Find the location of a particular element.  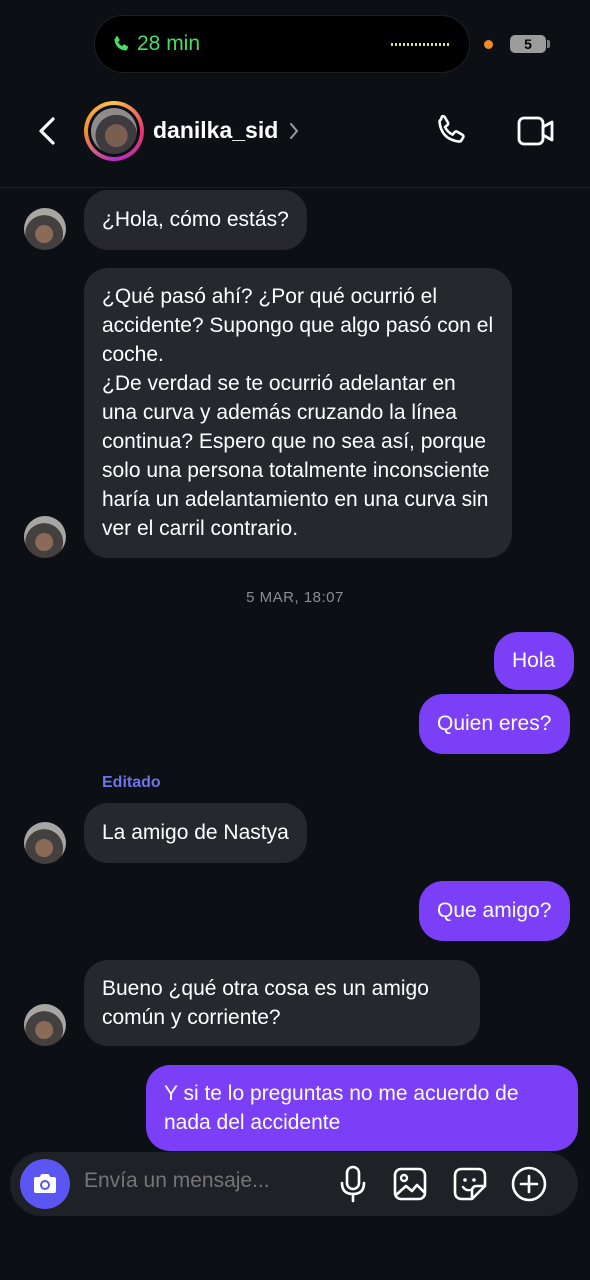

video-call-icon is located at coordinates (536, 131).